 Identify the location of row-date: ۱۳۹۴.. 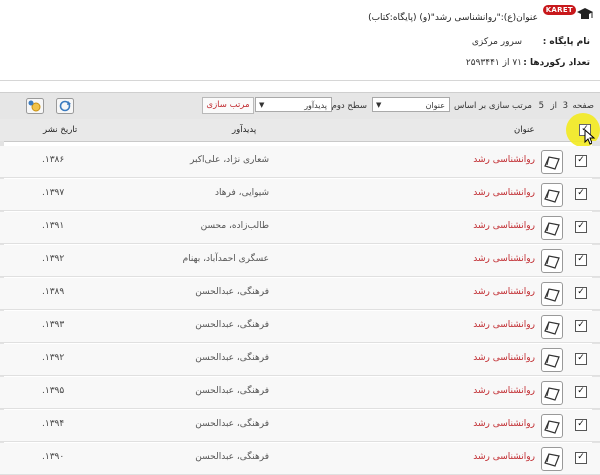
(53, 424).